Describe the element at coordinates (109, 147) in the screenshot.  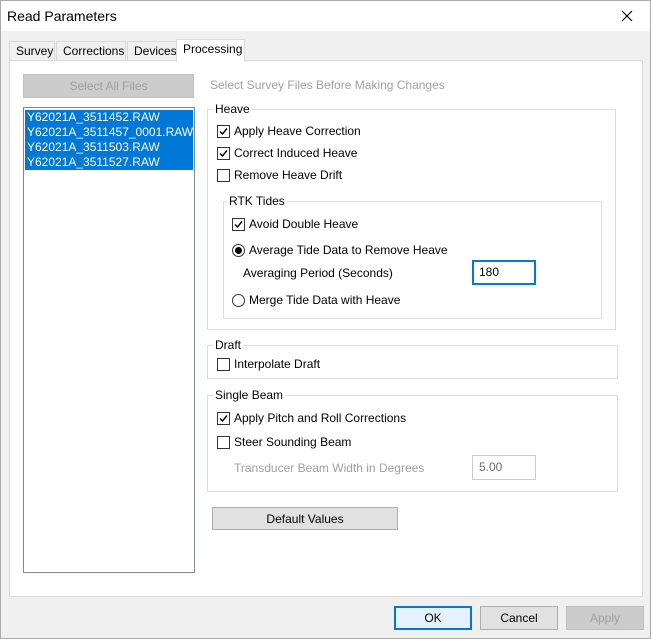
I see `list-item: Y62021A_3511503.RAW` at that location.